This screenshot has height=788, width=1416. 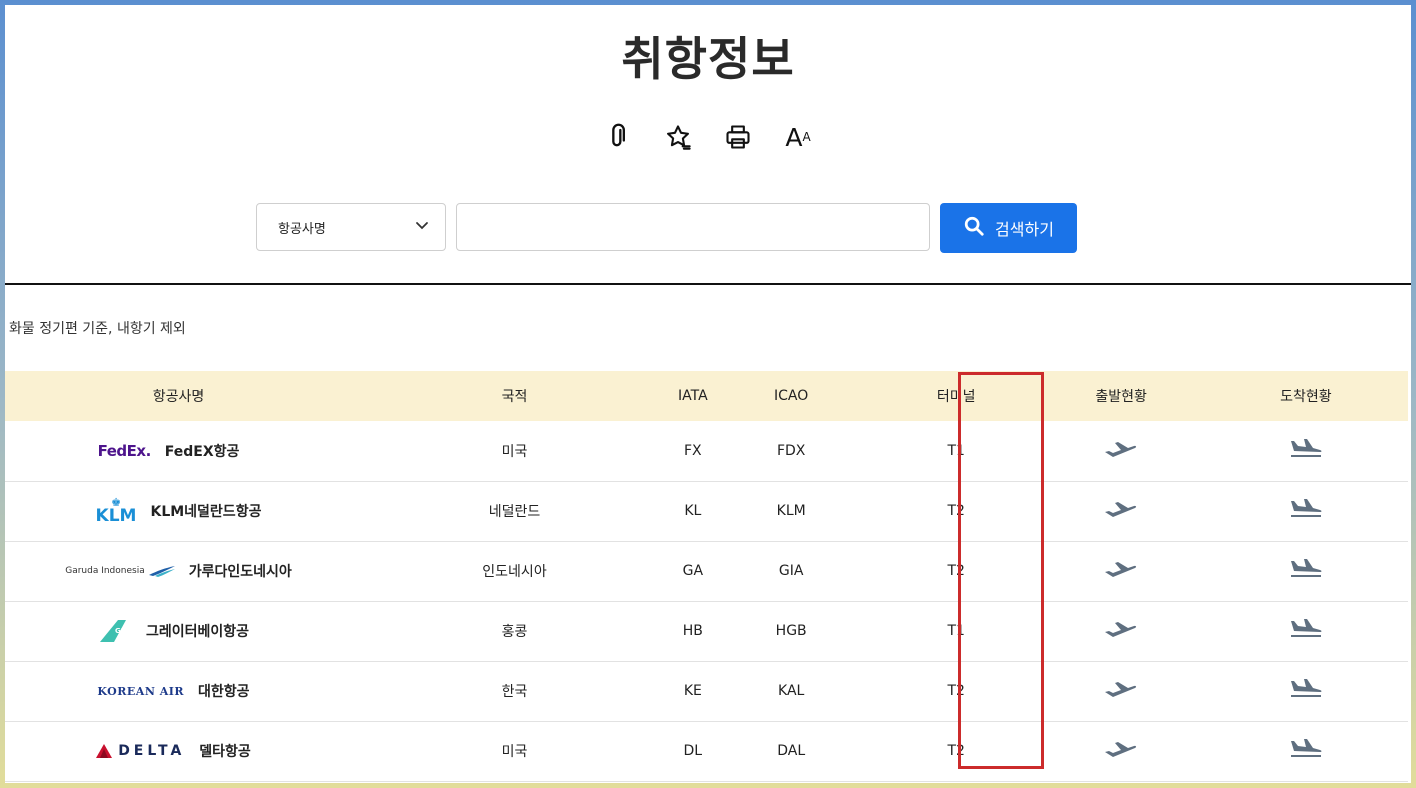 What do you see at coordinates (120, 571) in the screenshot?
I see `garuda-logo: Garuda Indonesia` at bounding box center [120, 571].